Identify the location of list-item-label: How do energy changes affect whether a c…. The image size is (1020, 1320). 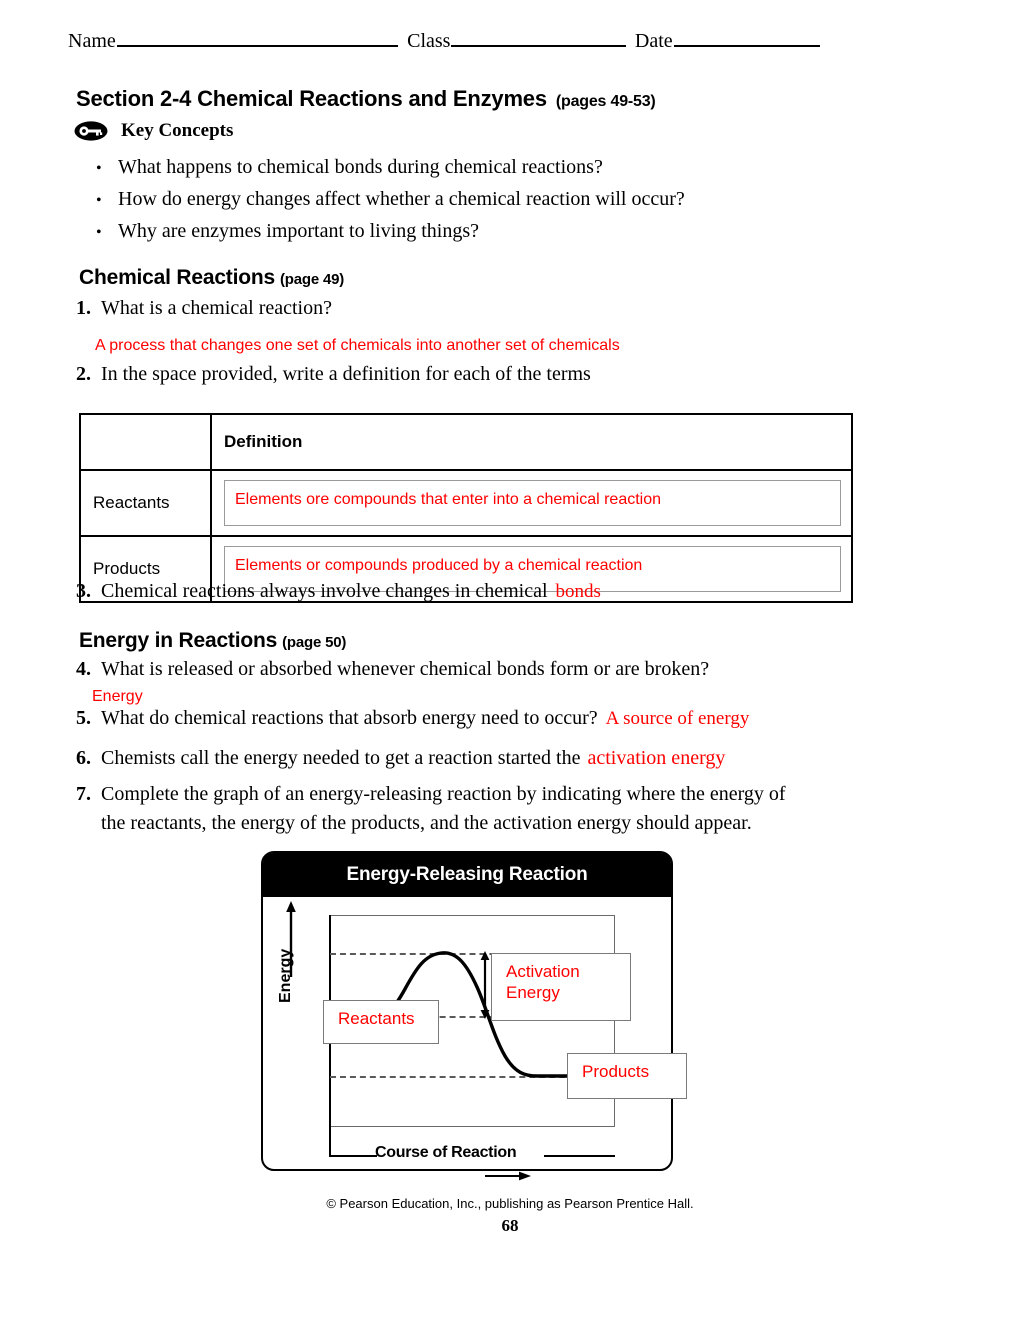
(401, 199).